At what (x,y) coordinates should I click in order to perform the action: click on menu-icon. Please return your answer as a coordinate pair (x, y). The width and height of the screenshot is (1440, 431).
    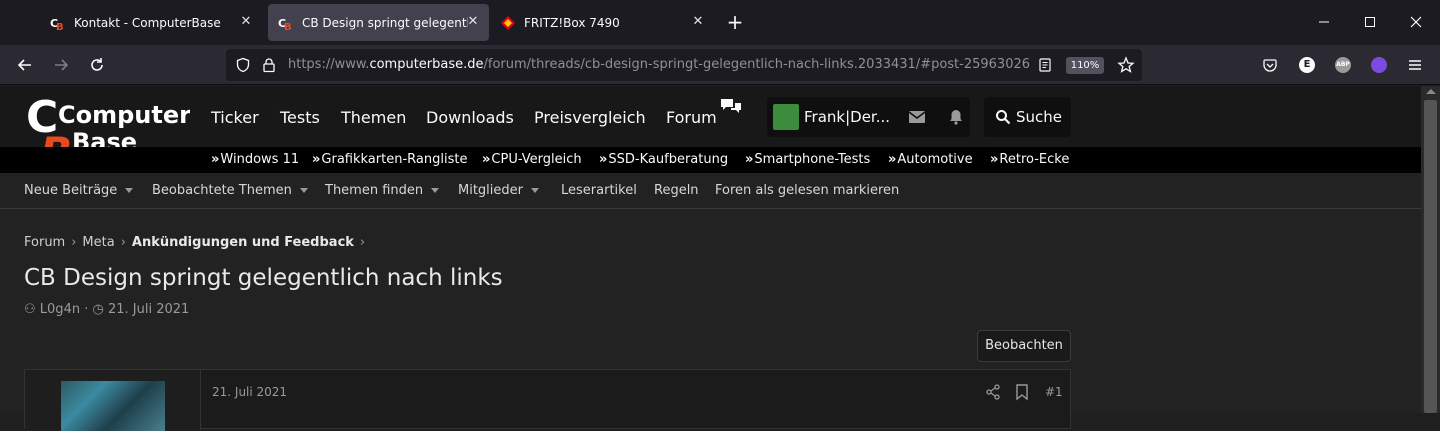
    Looking at the image, I should click on (1415, 65).